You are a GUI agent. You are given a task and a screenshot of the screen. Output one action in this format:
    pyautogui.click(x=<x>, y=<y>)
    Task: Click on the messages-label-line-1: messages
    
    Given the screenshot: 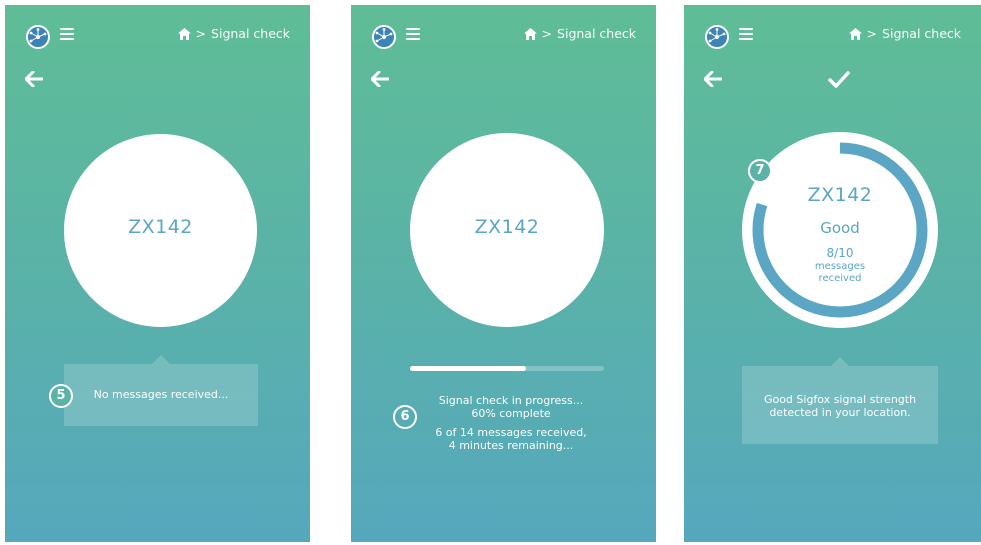 What is the action you would take?
    pyautogui.click(x=840, y=266)
    